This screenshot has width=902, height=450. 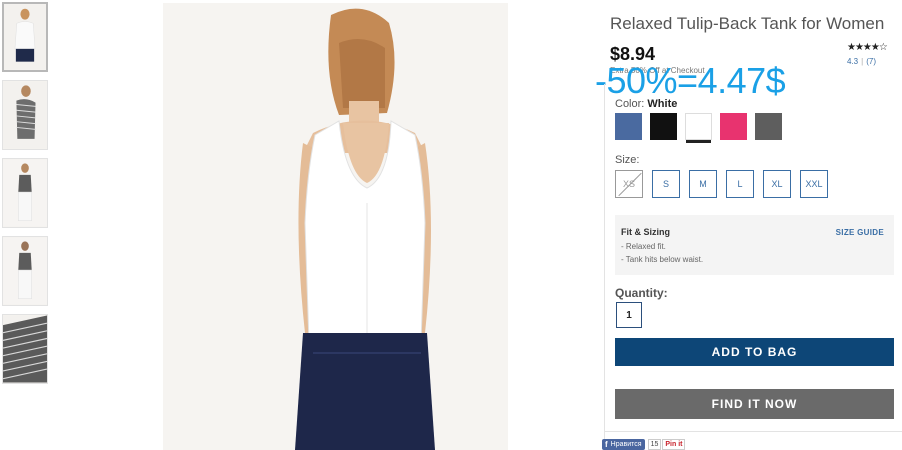 What do you see at coordinates (740, 184) in the screenshot?
I see `size-l-button: L` at bounding box center [740, 184].